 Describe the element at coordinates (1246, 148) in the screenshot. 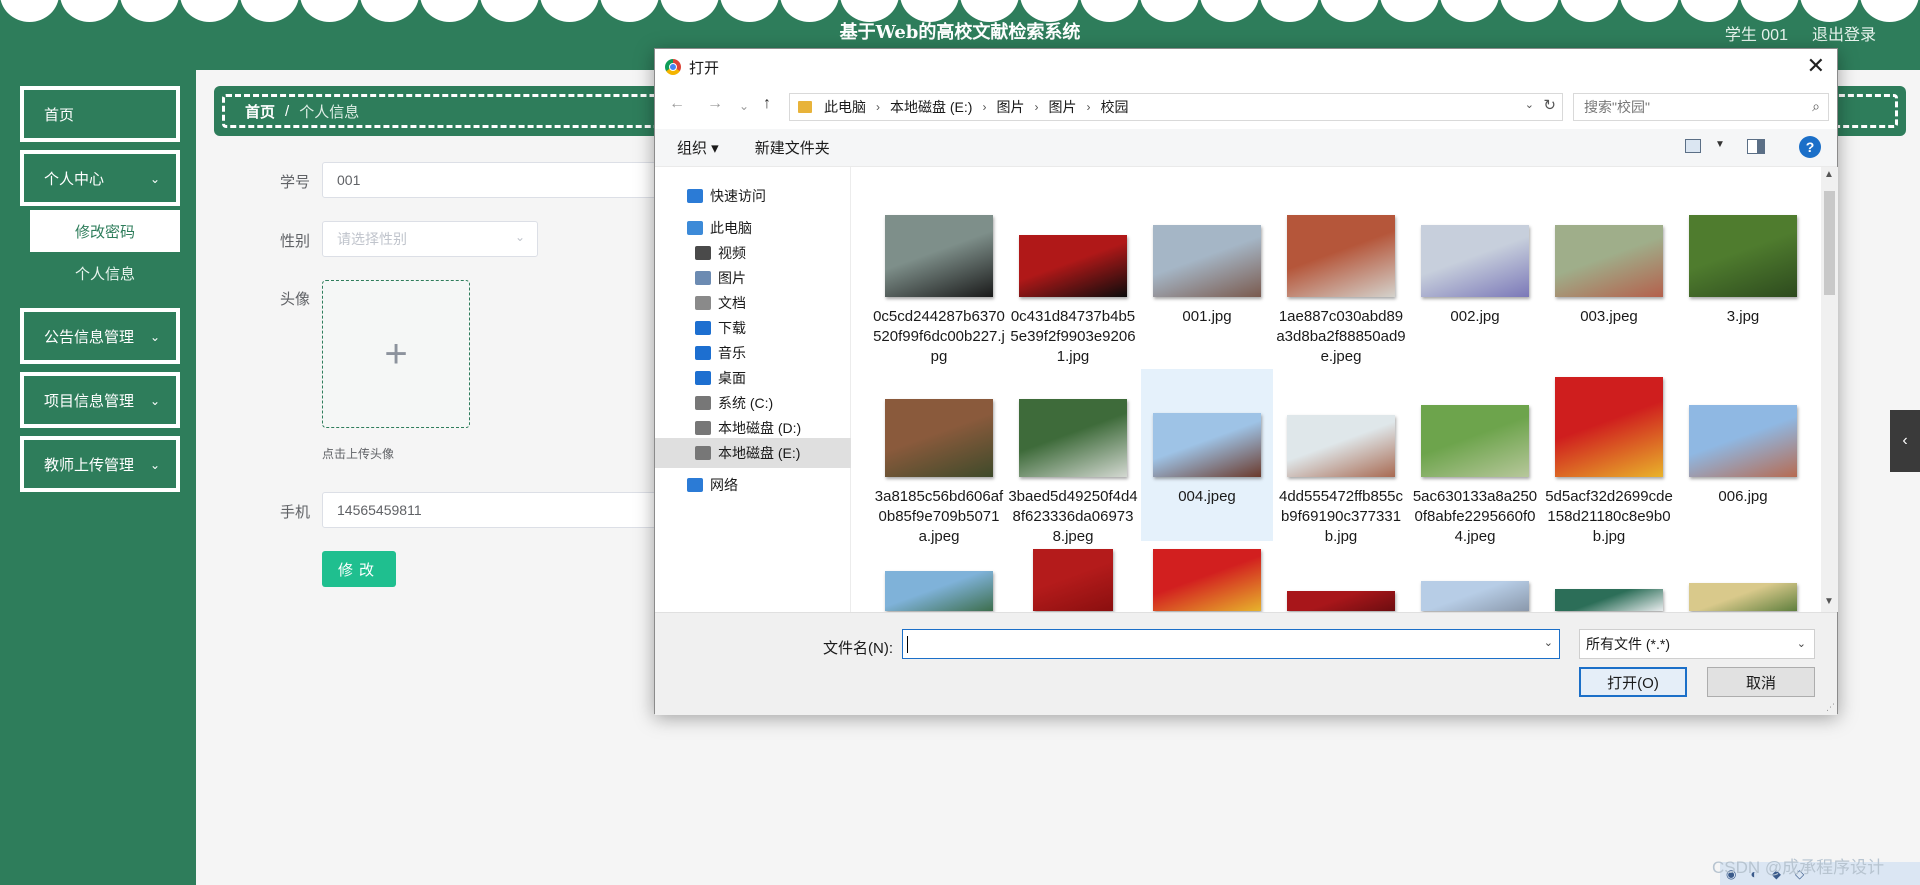

I see `dialog-toolbar: 组织 ▾ 新建文件夹 ▼ ?` at that location.